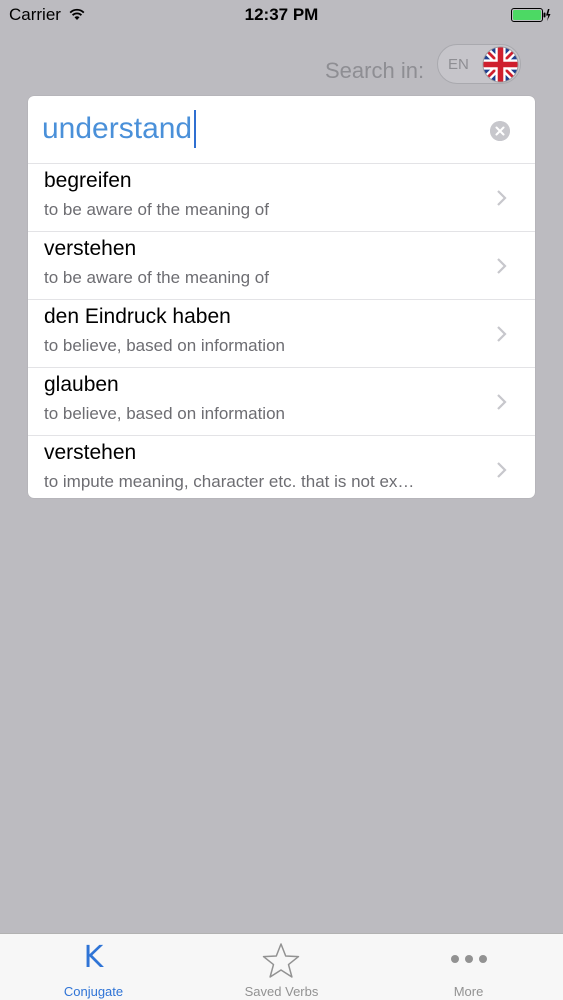 The height and width of the screenshot is (1000, 563). I want to click on result-title: glauben, so click(81, 384).